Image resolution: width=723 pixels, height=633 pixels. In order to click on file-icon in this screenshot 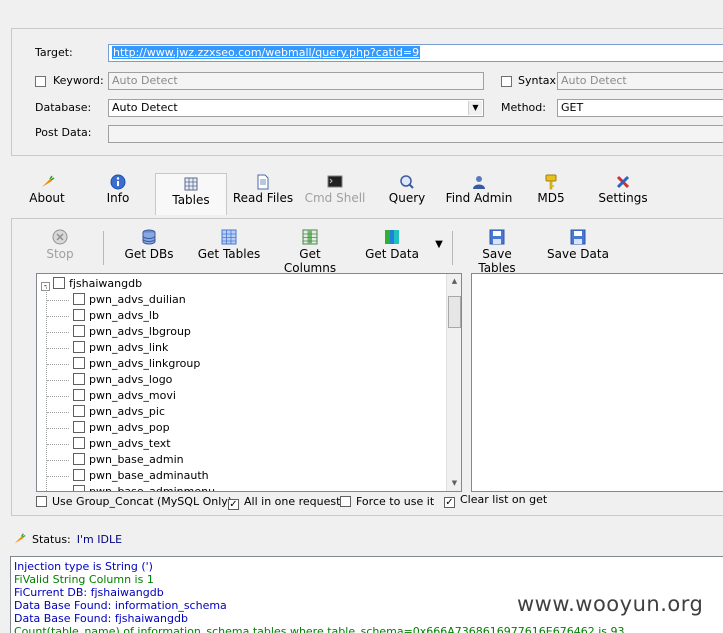, I will do `click(263, 182)`.